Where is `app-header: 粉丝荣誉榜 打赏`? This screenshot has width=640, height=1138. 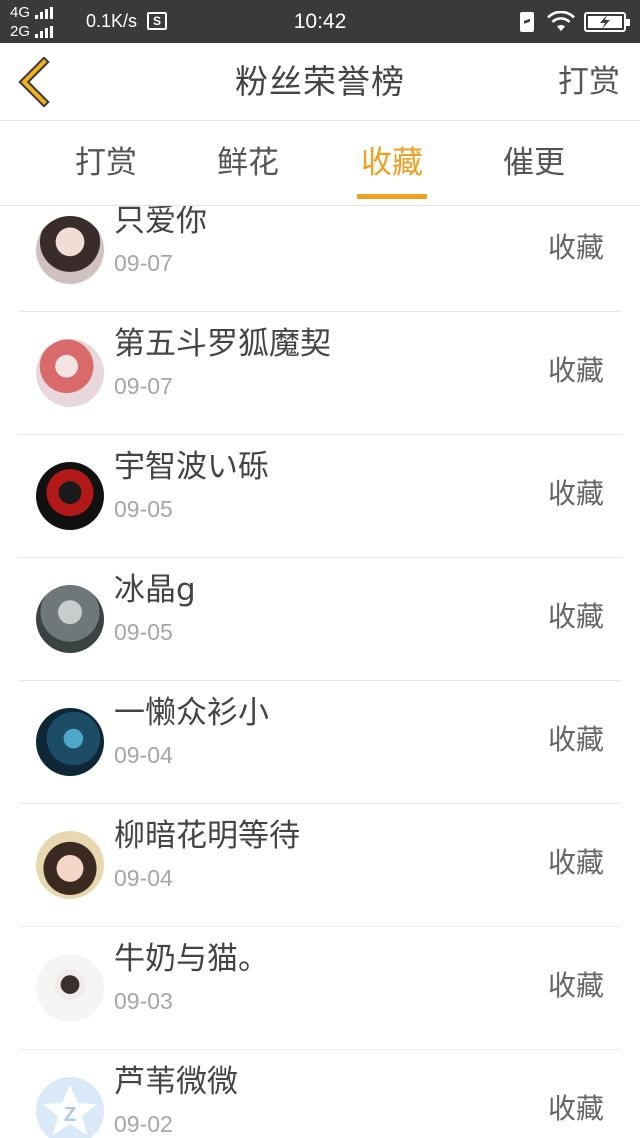 app-header: 粉丝荣誉榜 打赏 is located at coordinates (320, 82).